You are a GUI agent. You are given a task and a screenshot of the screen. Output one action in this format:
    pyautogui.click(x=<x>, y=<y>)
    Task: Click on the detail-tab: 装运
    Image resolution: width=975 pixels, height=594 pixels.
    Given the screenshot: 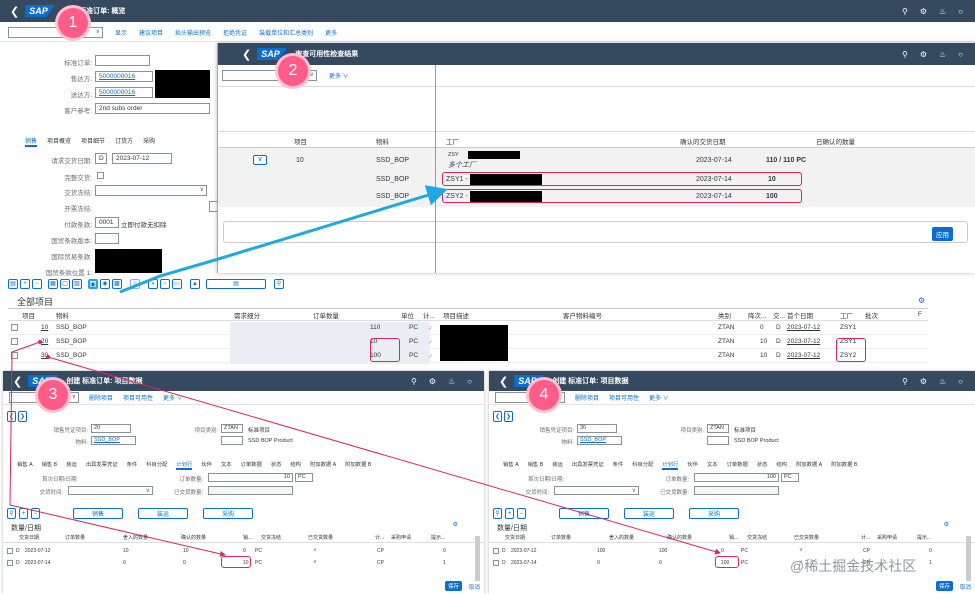 What is the action you would take?
    pyautogui.click(x=71, y=465)
    